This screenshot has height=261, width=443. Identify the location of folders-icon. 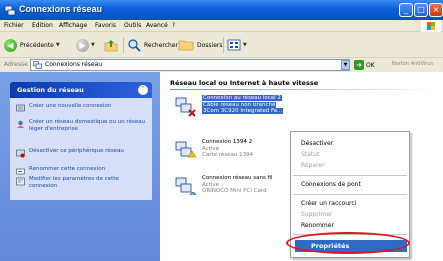
(186, 45).